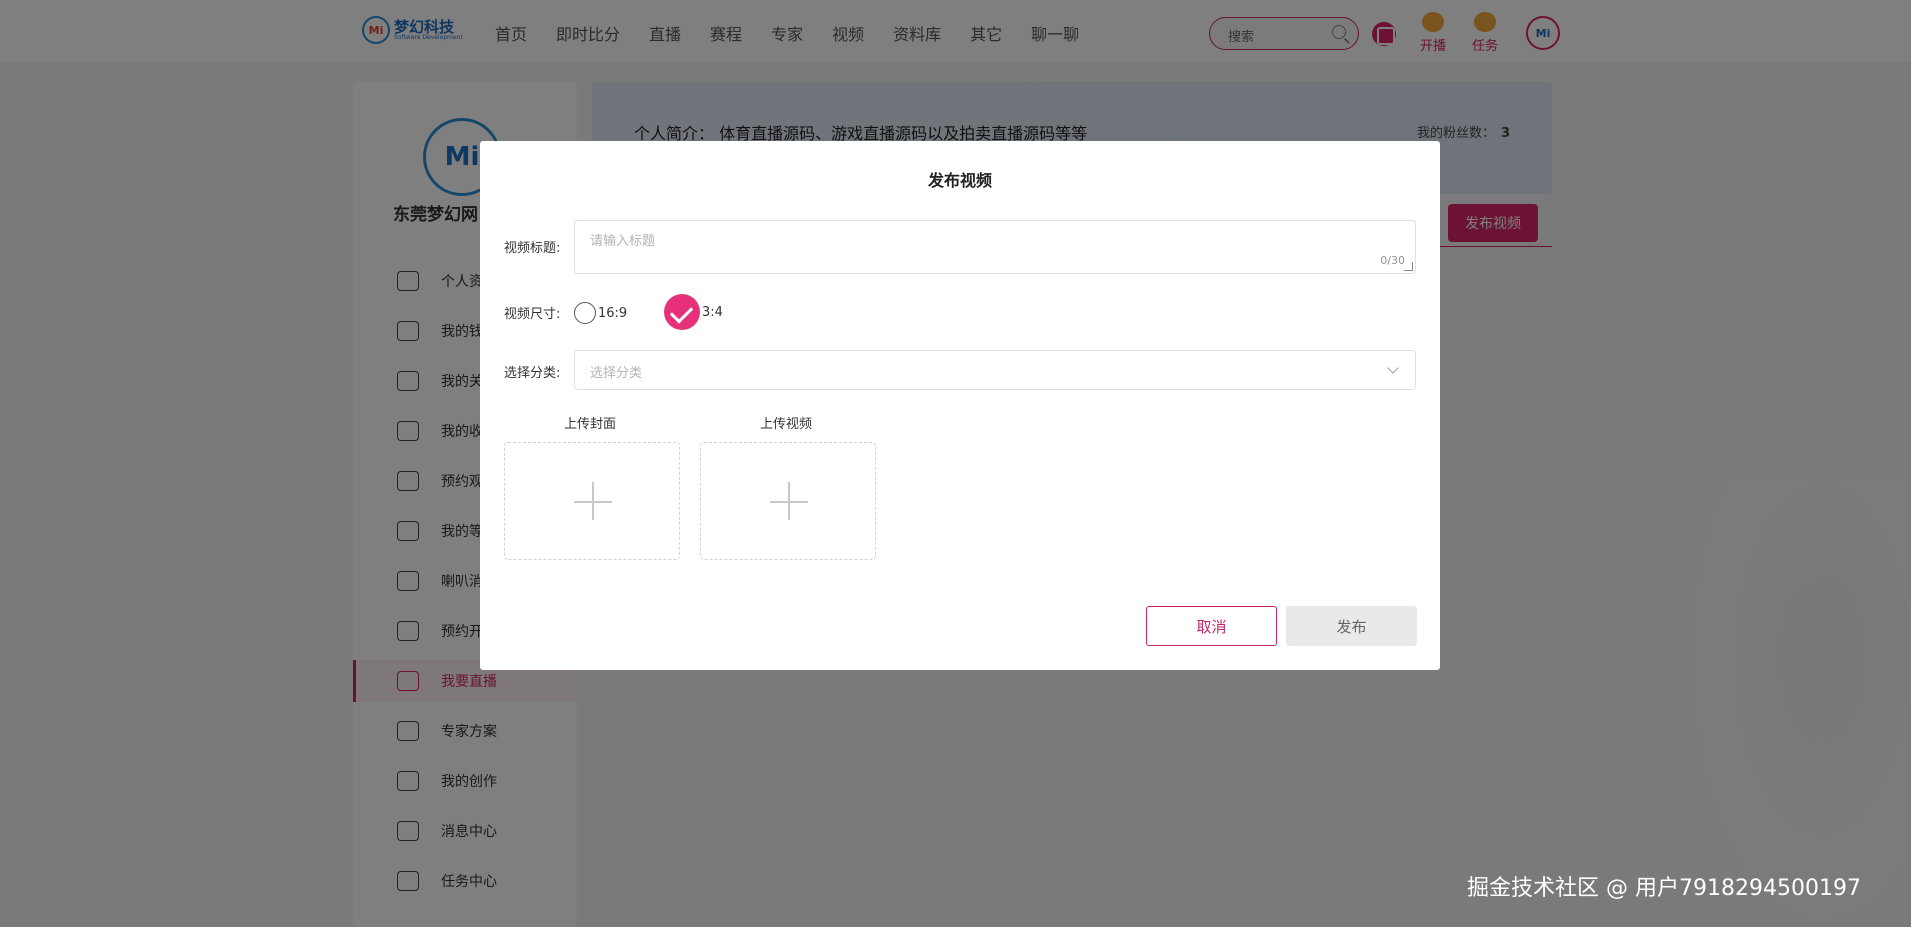 This screenshot has width=1911, height=927. I want to click on dialog-title: 发布视频, so click(959, 180).